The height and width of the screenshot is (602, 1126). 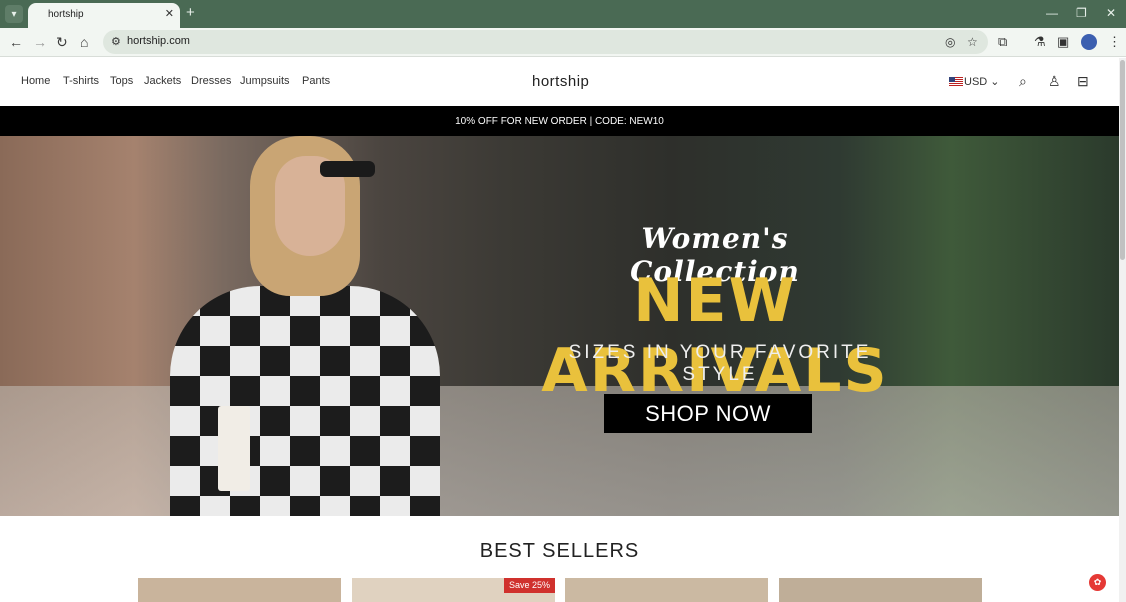 I want to click on nav-home: Home, so click(x=35, y=81).